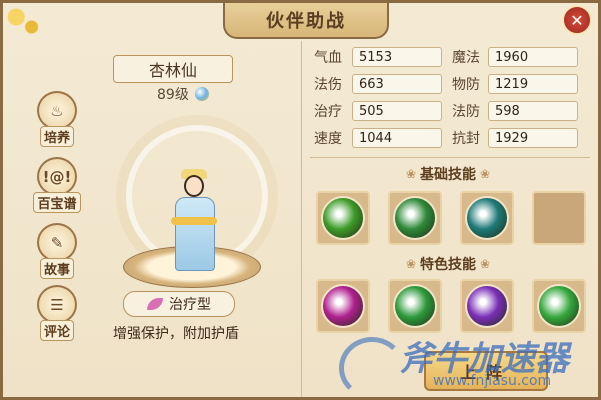 The height and width of the screenshot is (400, 601). I want to click on leaf-icon, so click(155, 304).